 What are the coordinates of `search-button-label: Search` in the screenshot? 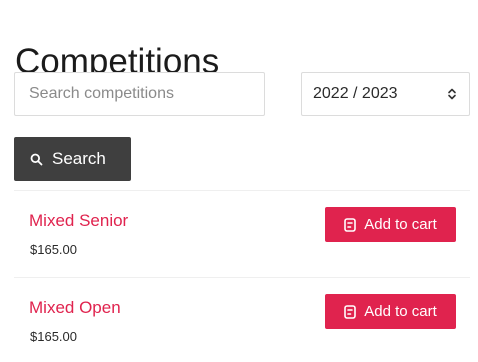 It's located at (79, 158).